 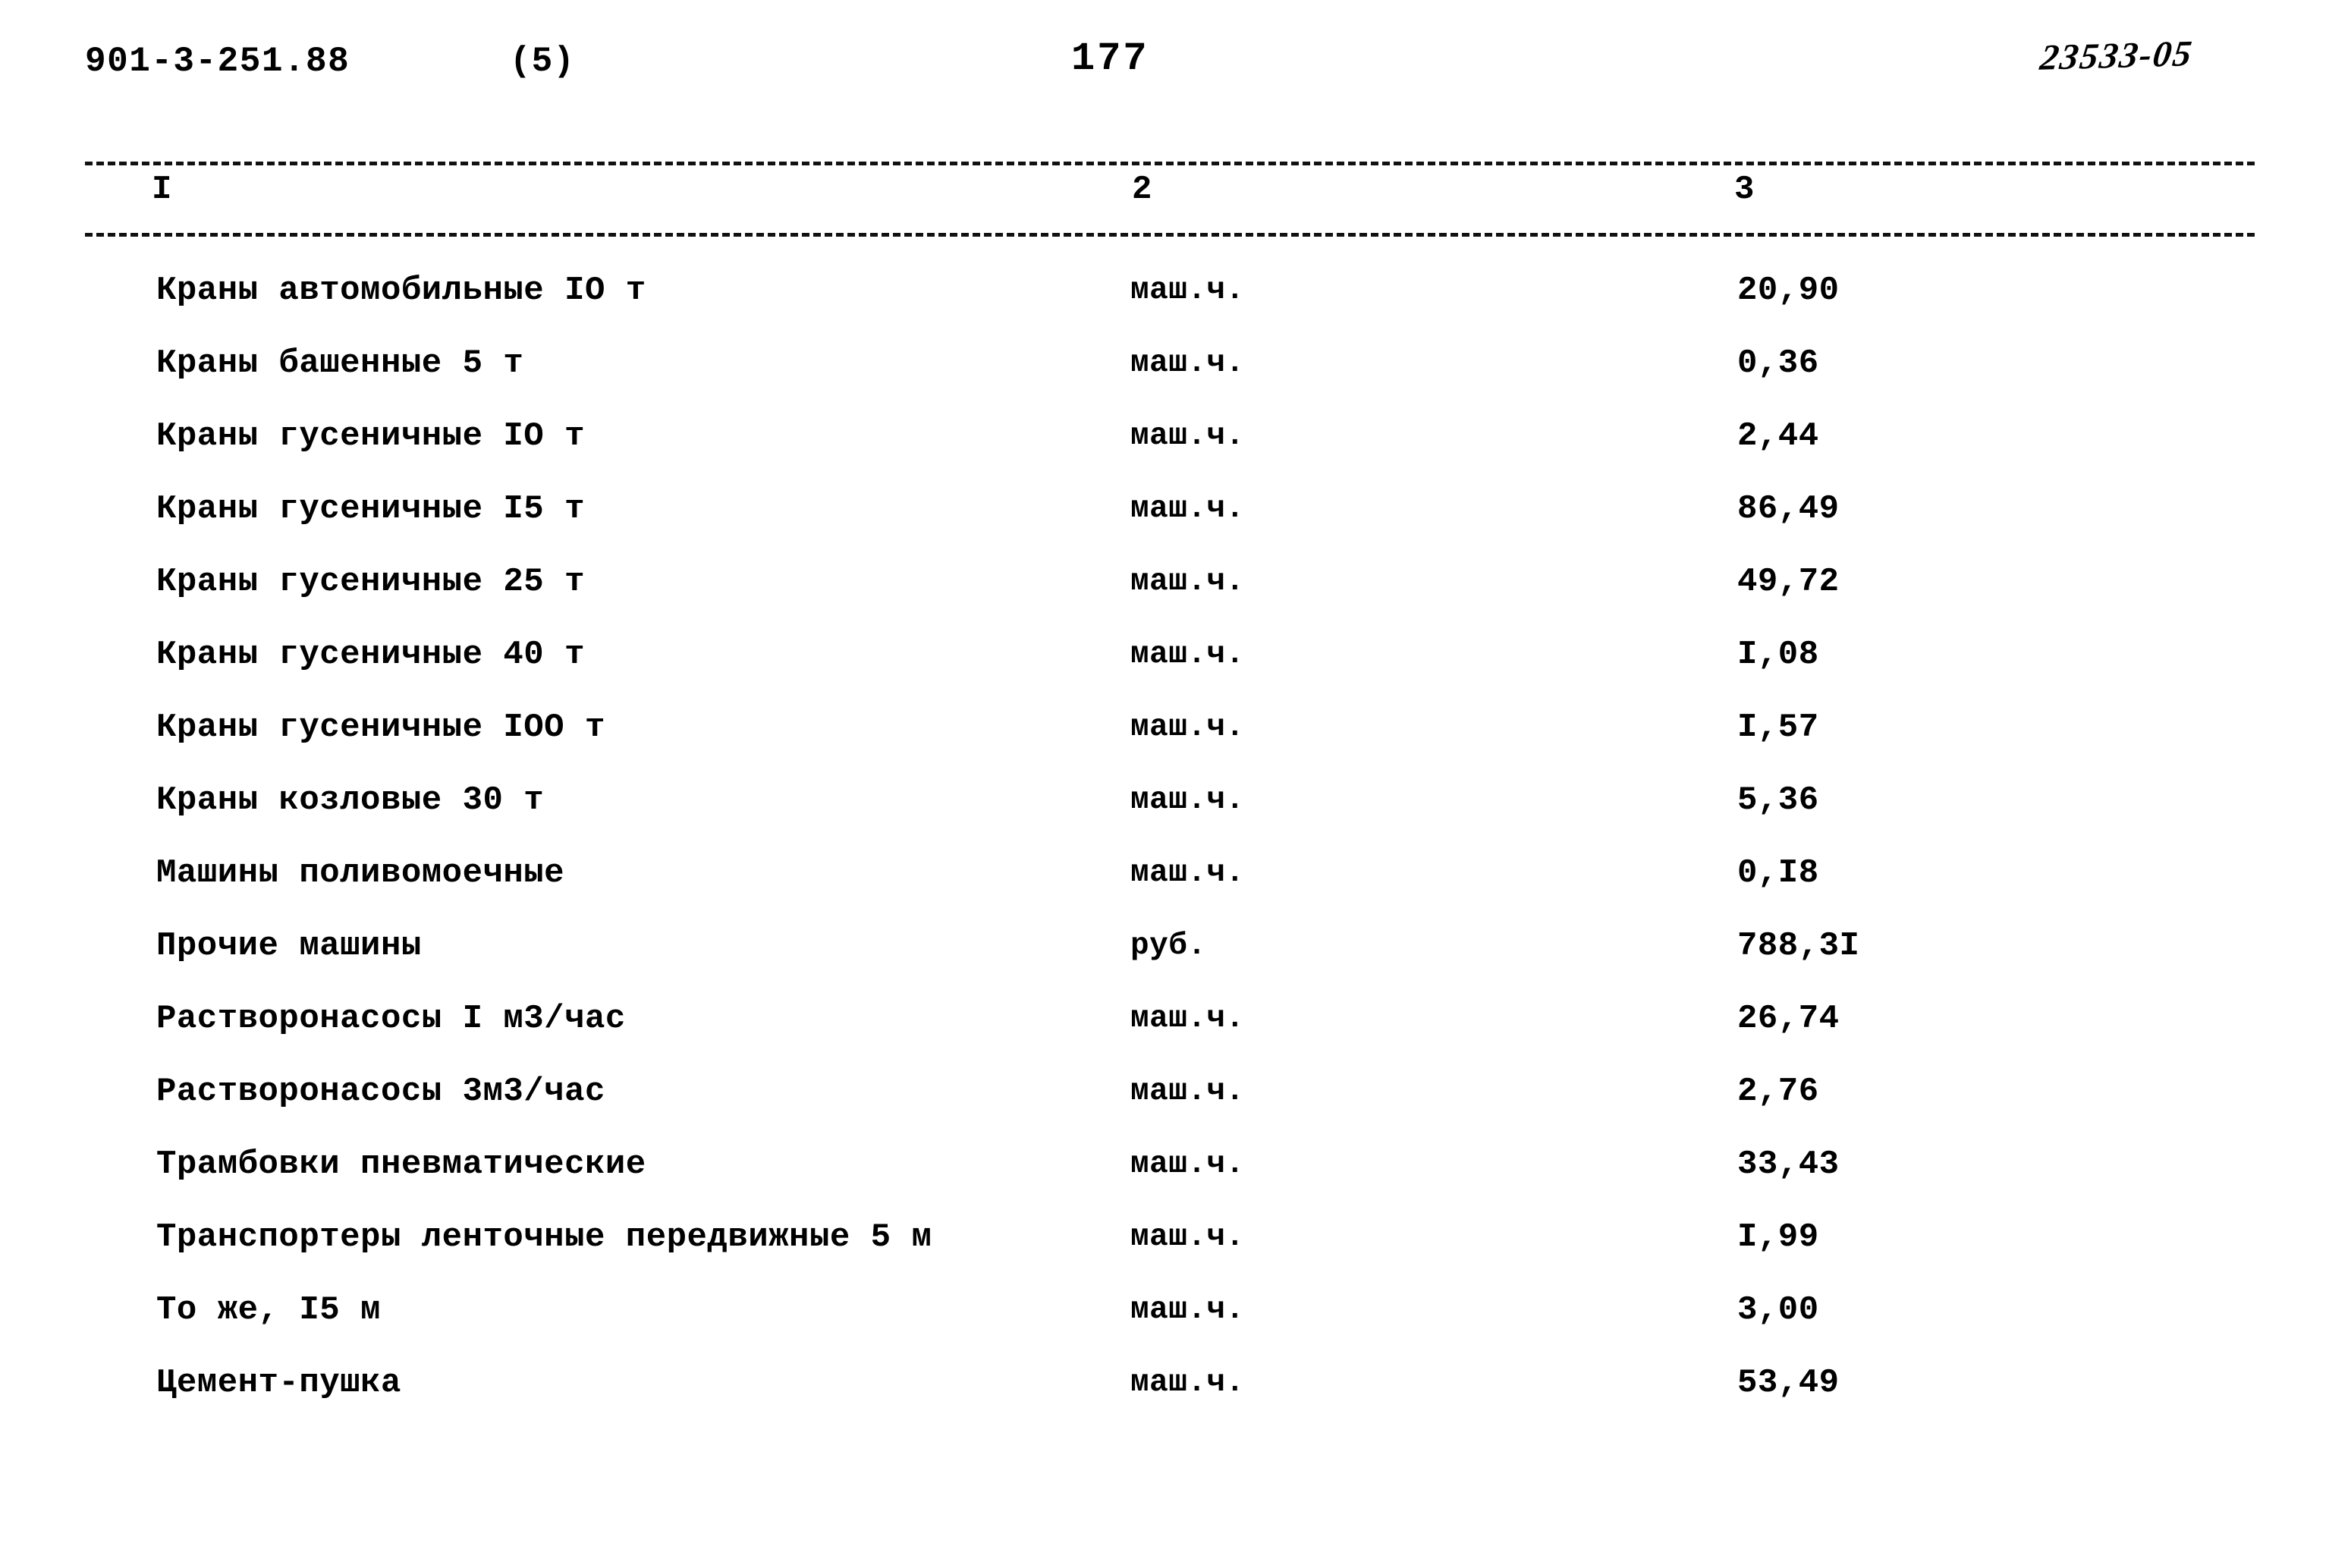 What do you see at coordinates (360, 873) in the screenshot?
I see `machine-name: Машины поливомоечные` at bounding box center [360, 873].